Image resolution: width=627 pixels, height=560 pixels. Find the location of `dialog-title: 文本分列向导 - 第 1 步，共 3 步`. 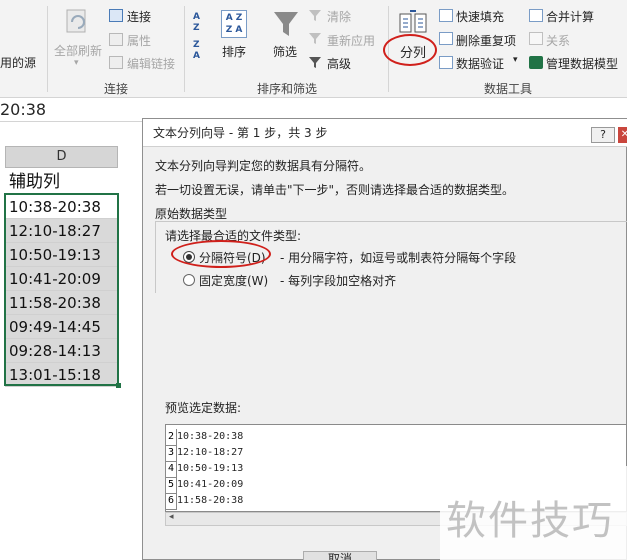

dialog-title: 文本分列向导 - 第 1 步，共 3 步 is located at coordinates (240, 133).